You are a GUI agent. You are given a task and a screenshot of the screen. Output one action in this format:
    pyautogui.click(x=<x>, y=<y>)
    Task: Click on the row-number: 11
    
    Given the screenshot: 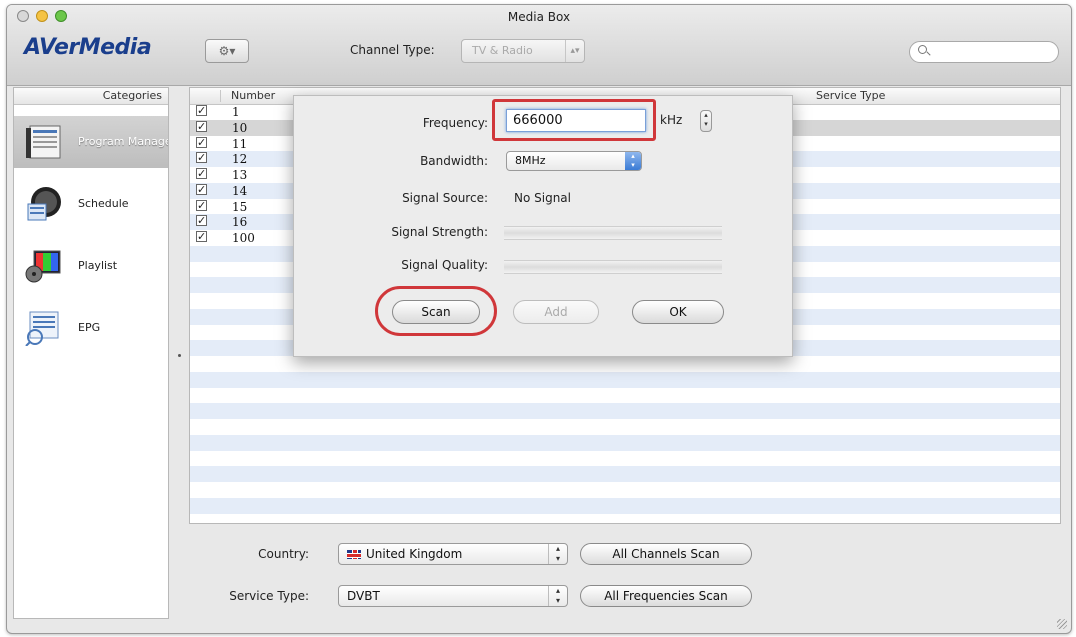 What is the action you would take?
    pyautogui.click(x=240, y=143)
    